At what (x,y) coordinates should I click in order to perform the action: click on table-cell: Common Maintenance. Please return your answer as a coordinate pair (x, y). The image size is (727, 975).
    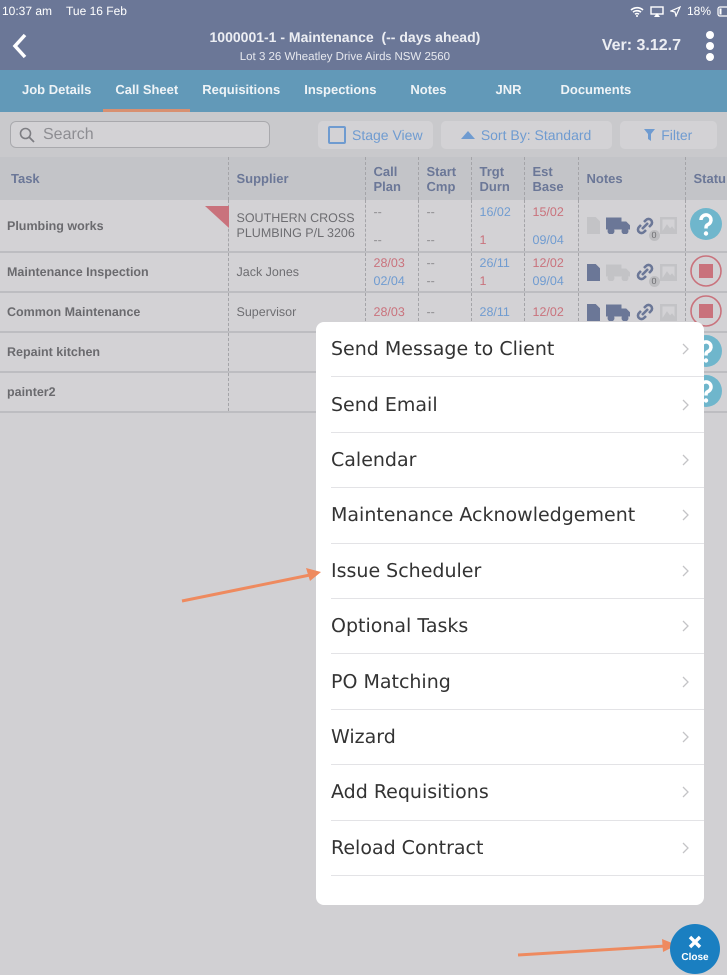
    Looking at the image, I should click on (114, 312).